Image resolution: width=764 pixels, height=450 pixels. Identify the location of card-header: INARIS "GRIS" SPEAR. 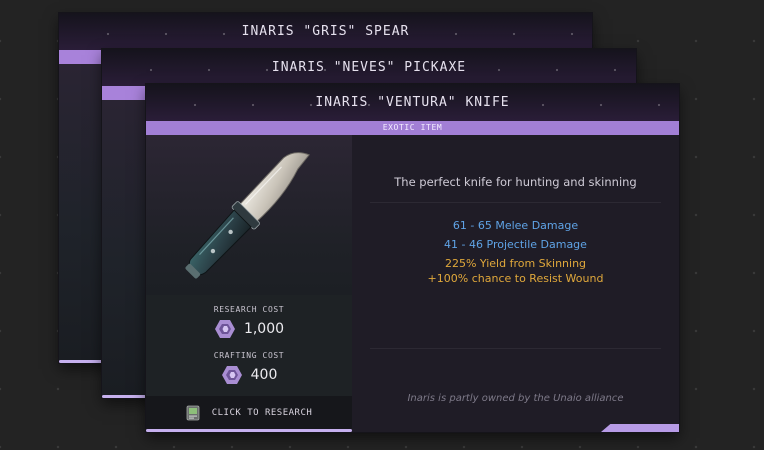
(325, 31).